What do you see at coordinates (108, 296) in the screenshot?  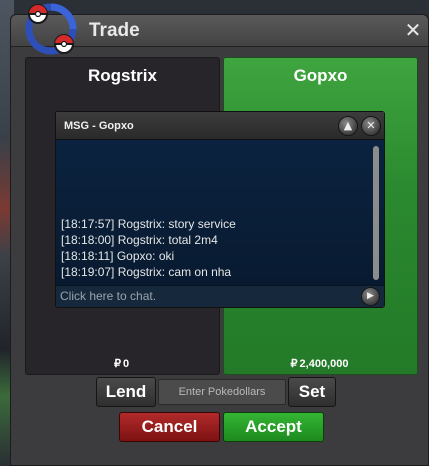 I see `chat-input: Click here to chat.` at bounding box center [108, 296].